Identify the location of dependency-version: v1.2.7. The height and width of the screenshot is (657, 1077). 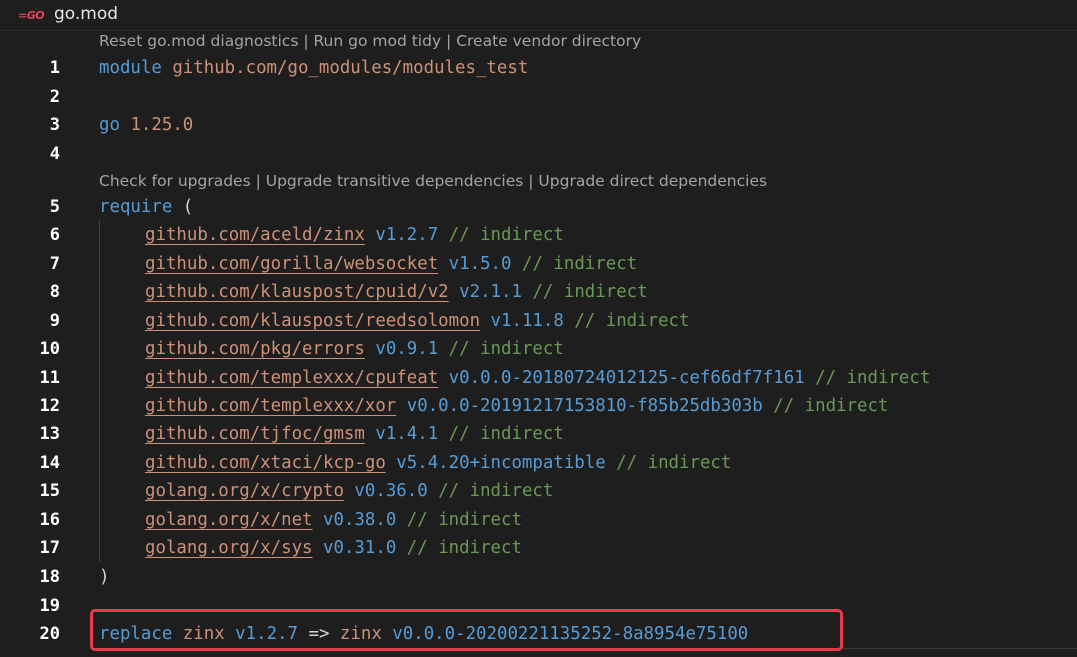
(407, 235).